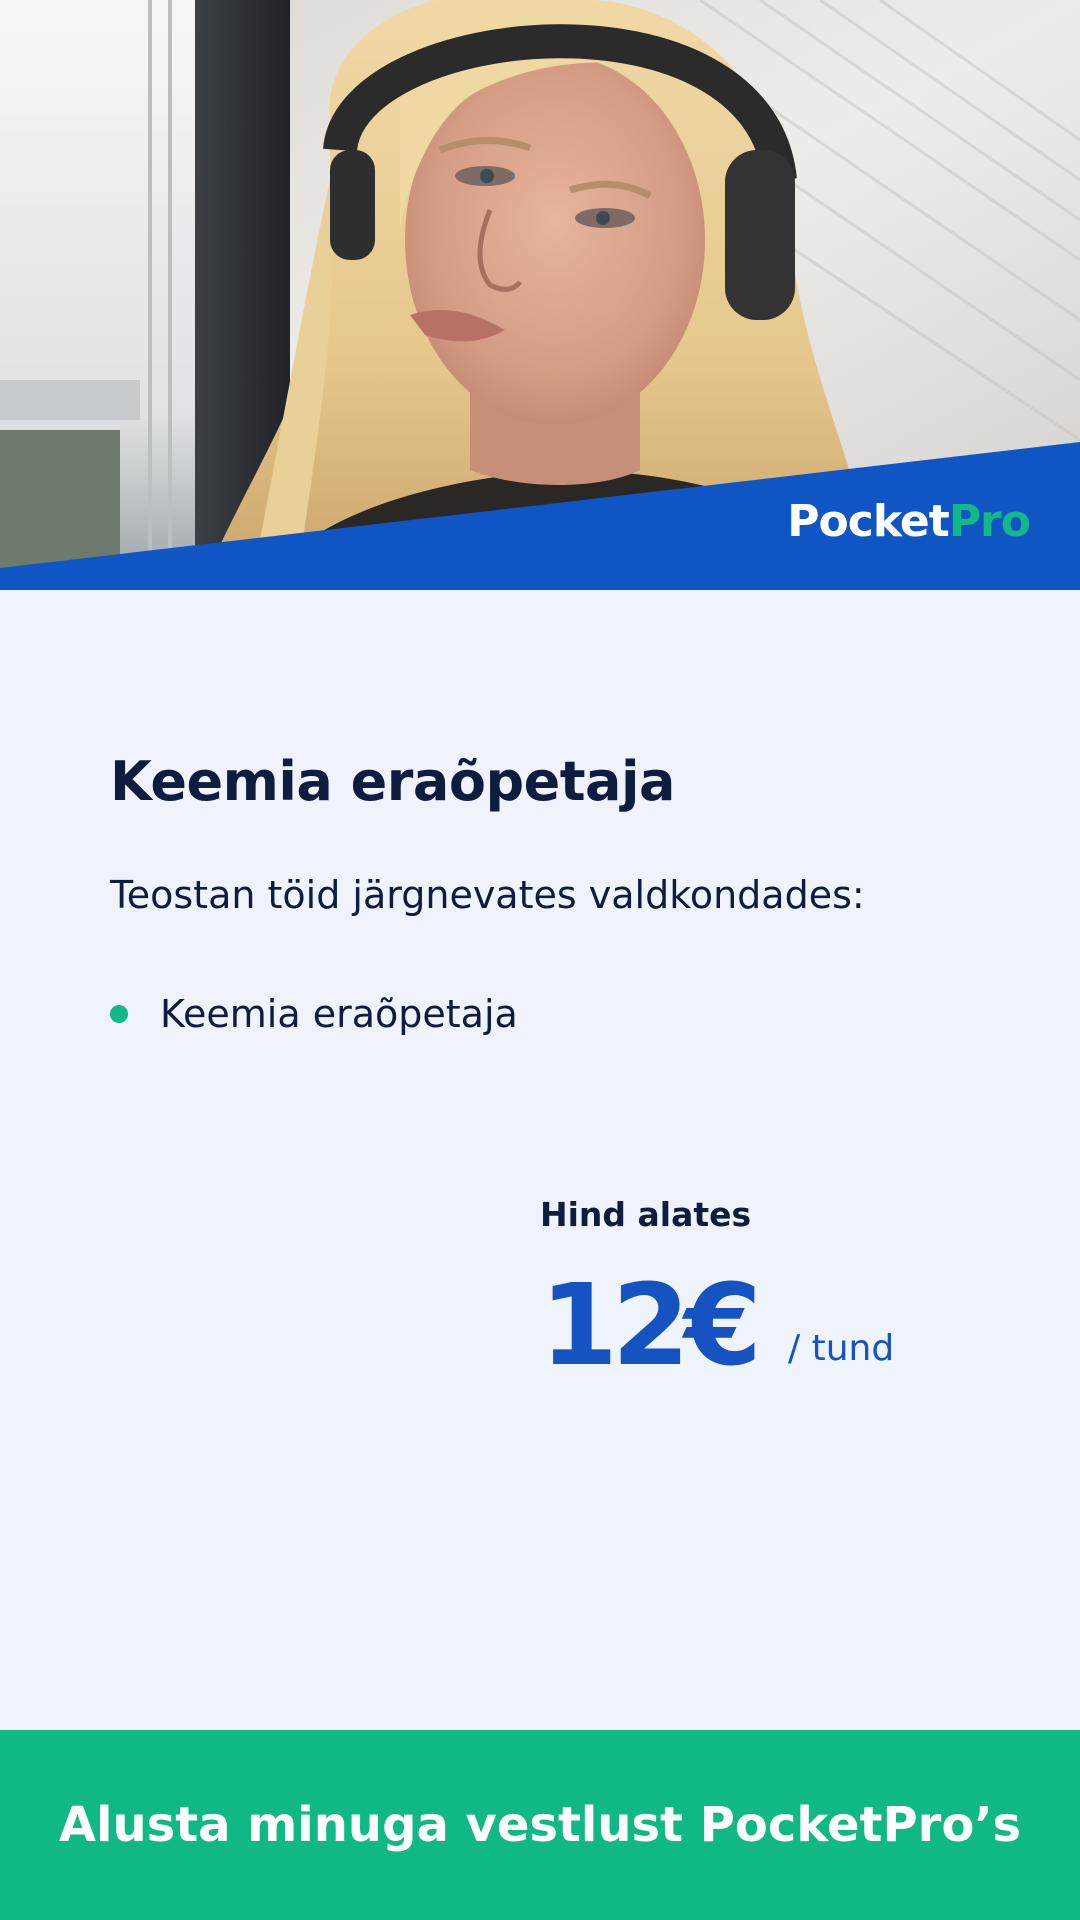 The height and width of the screenshot is (1920, 1080). What do you see at coordinates (651, 1326) in the screenshot?
I see `price-amount: 12€` at bounding box center [651, 1326].